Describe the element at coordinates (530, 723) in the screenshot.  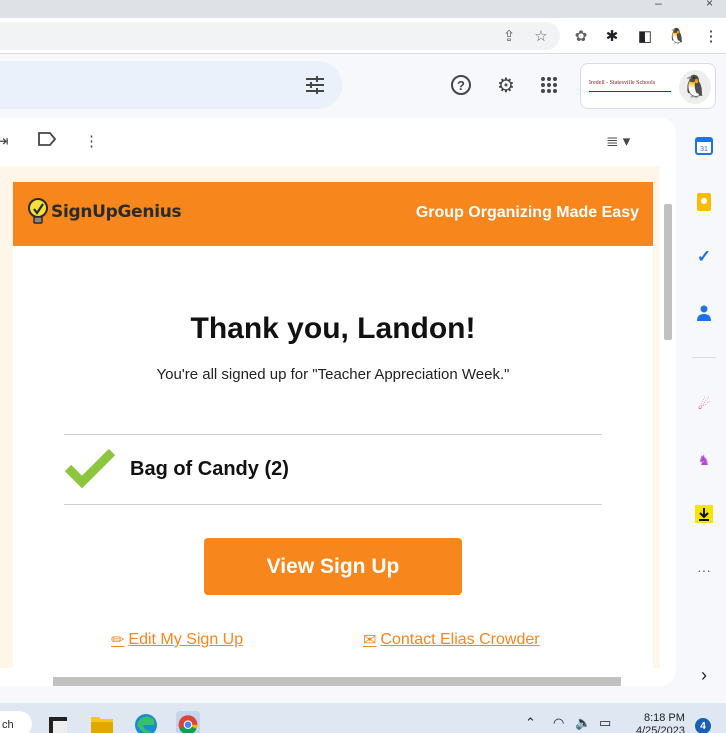
I see `tray-overflow-icon: ⌃` at that location.